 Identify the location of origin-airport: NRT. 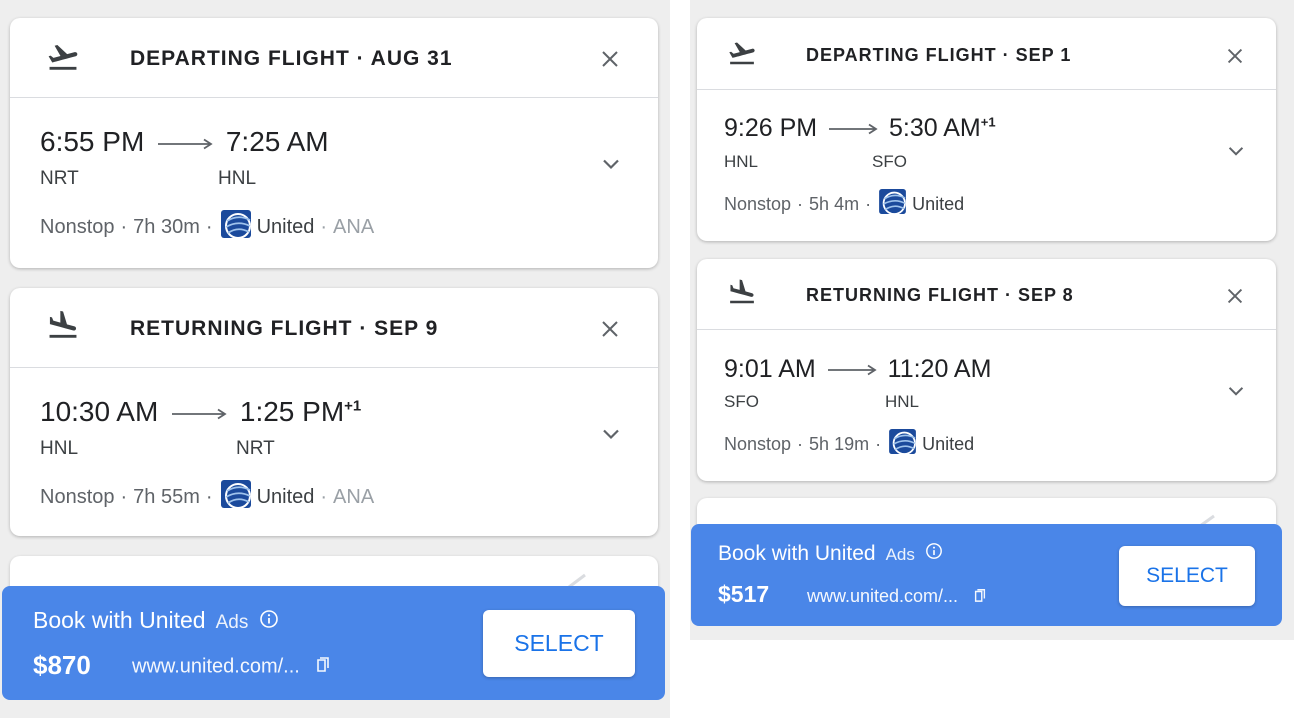
(59, 178).